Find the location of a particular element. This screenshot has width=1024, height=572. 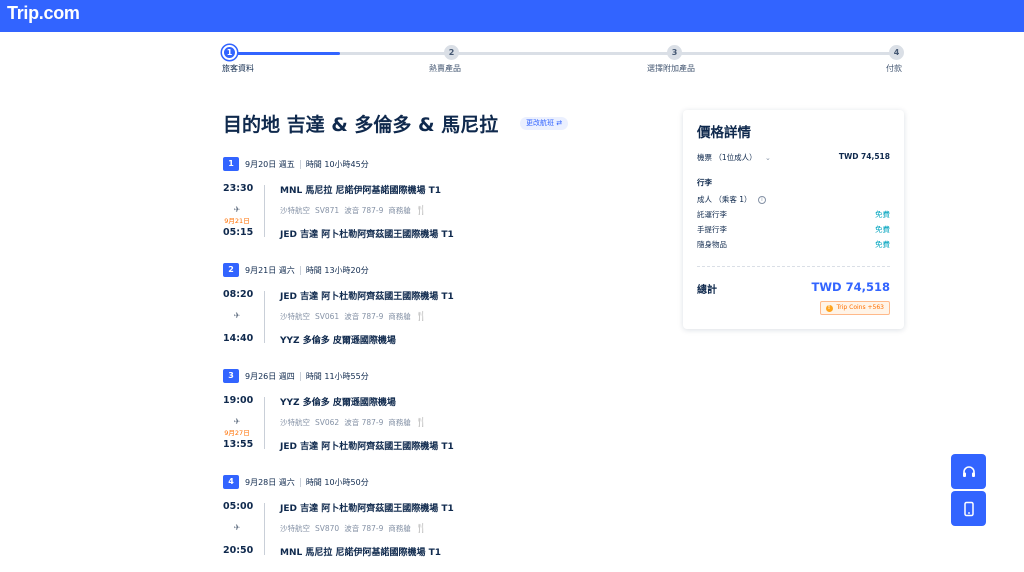

segment-duration: 時間 13小時20分 is located at coordinates (337, 270).